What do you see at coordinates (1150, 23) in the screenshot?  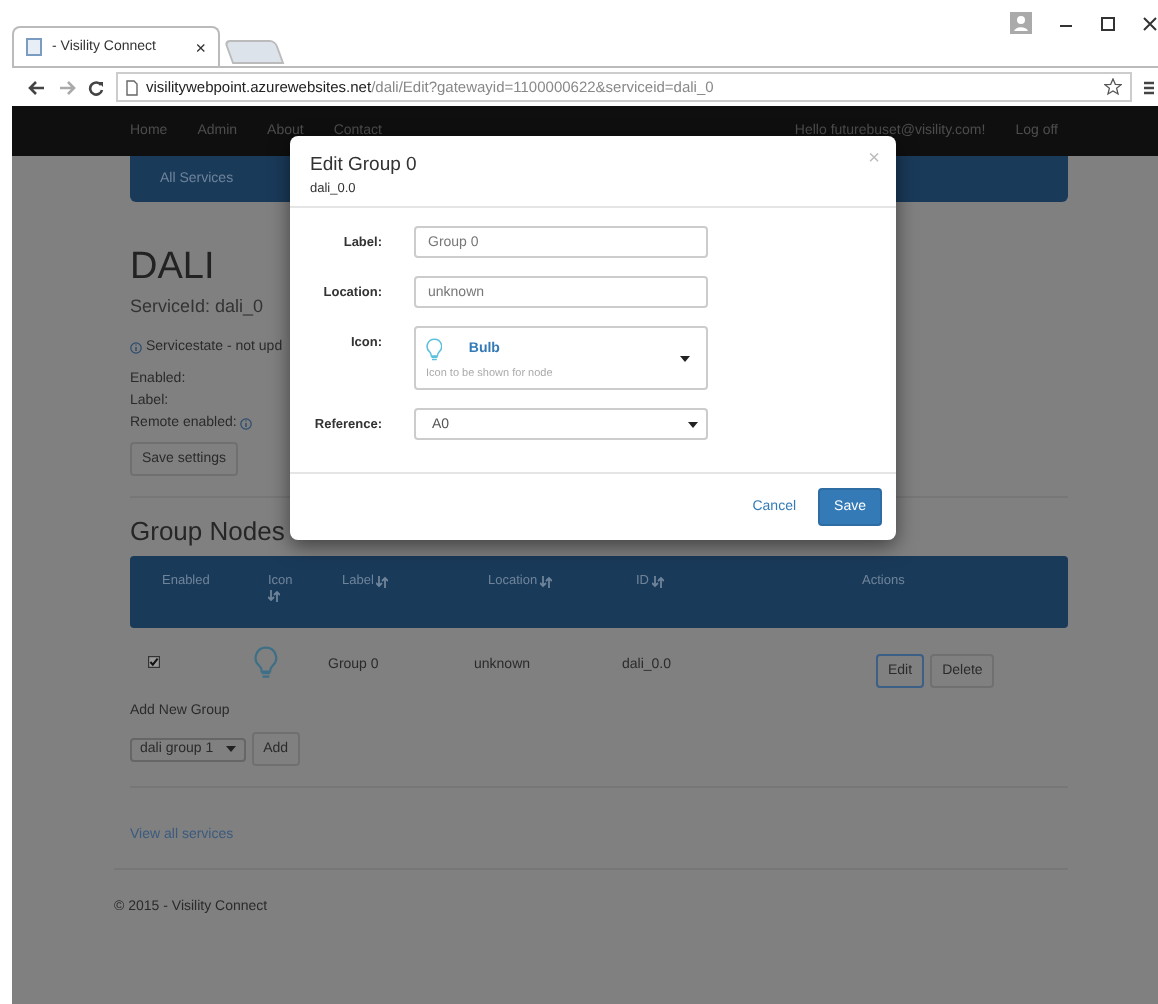 I see `close-icon` at bounding box center [1150, 23].